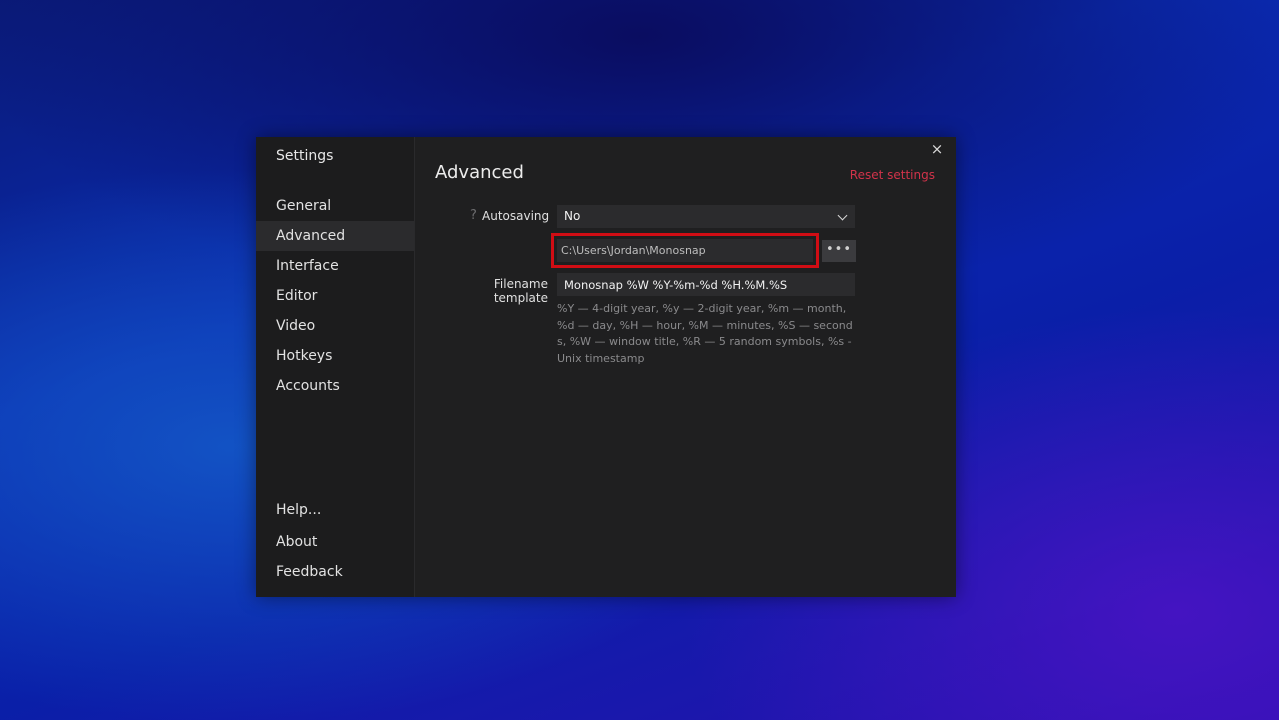 This screenshot has height=720, width=1279. Describe the element at coordinates (335, 386) in the screenshot. I see `sidebar-item-accounts: Accounts` at that location.